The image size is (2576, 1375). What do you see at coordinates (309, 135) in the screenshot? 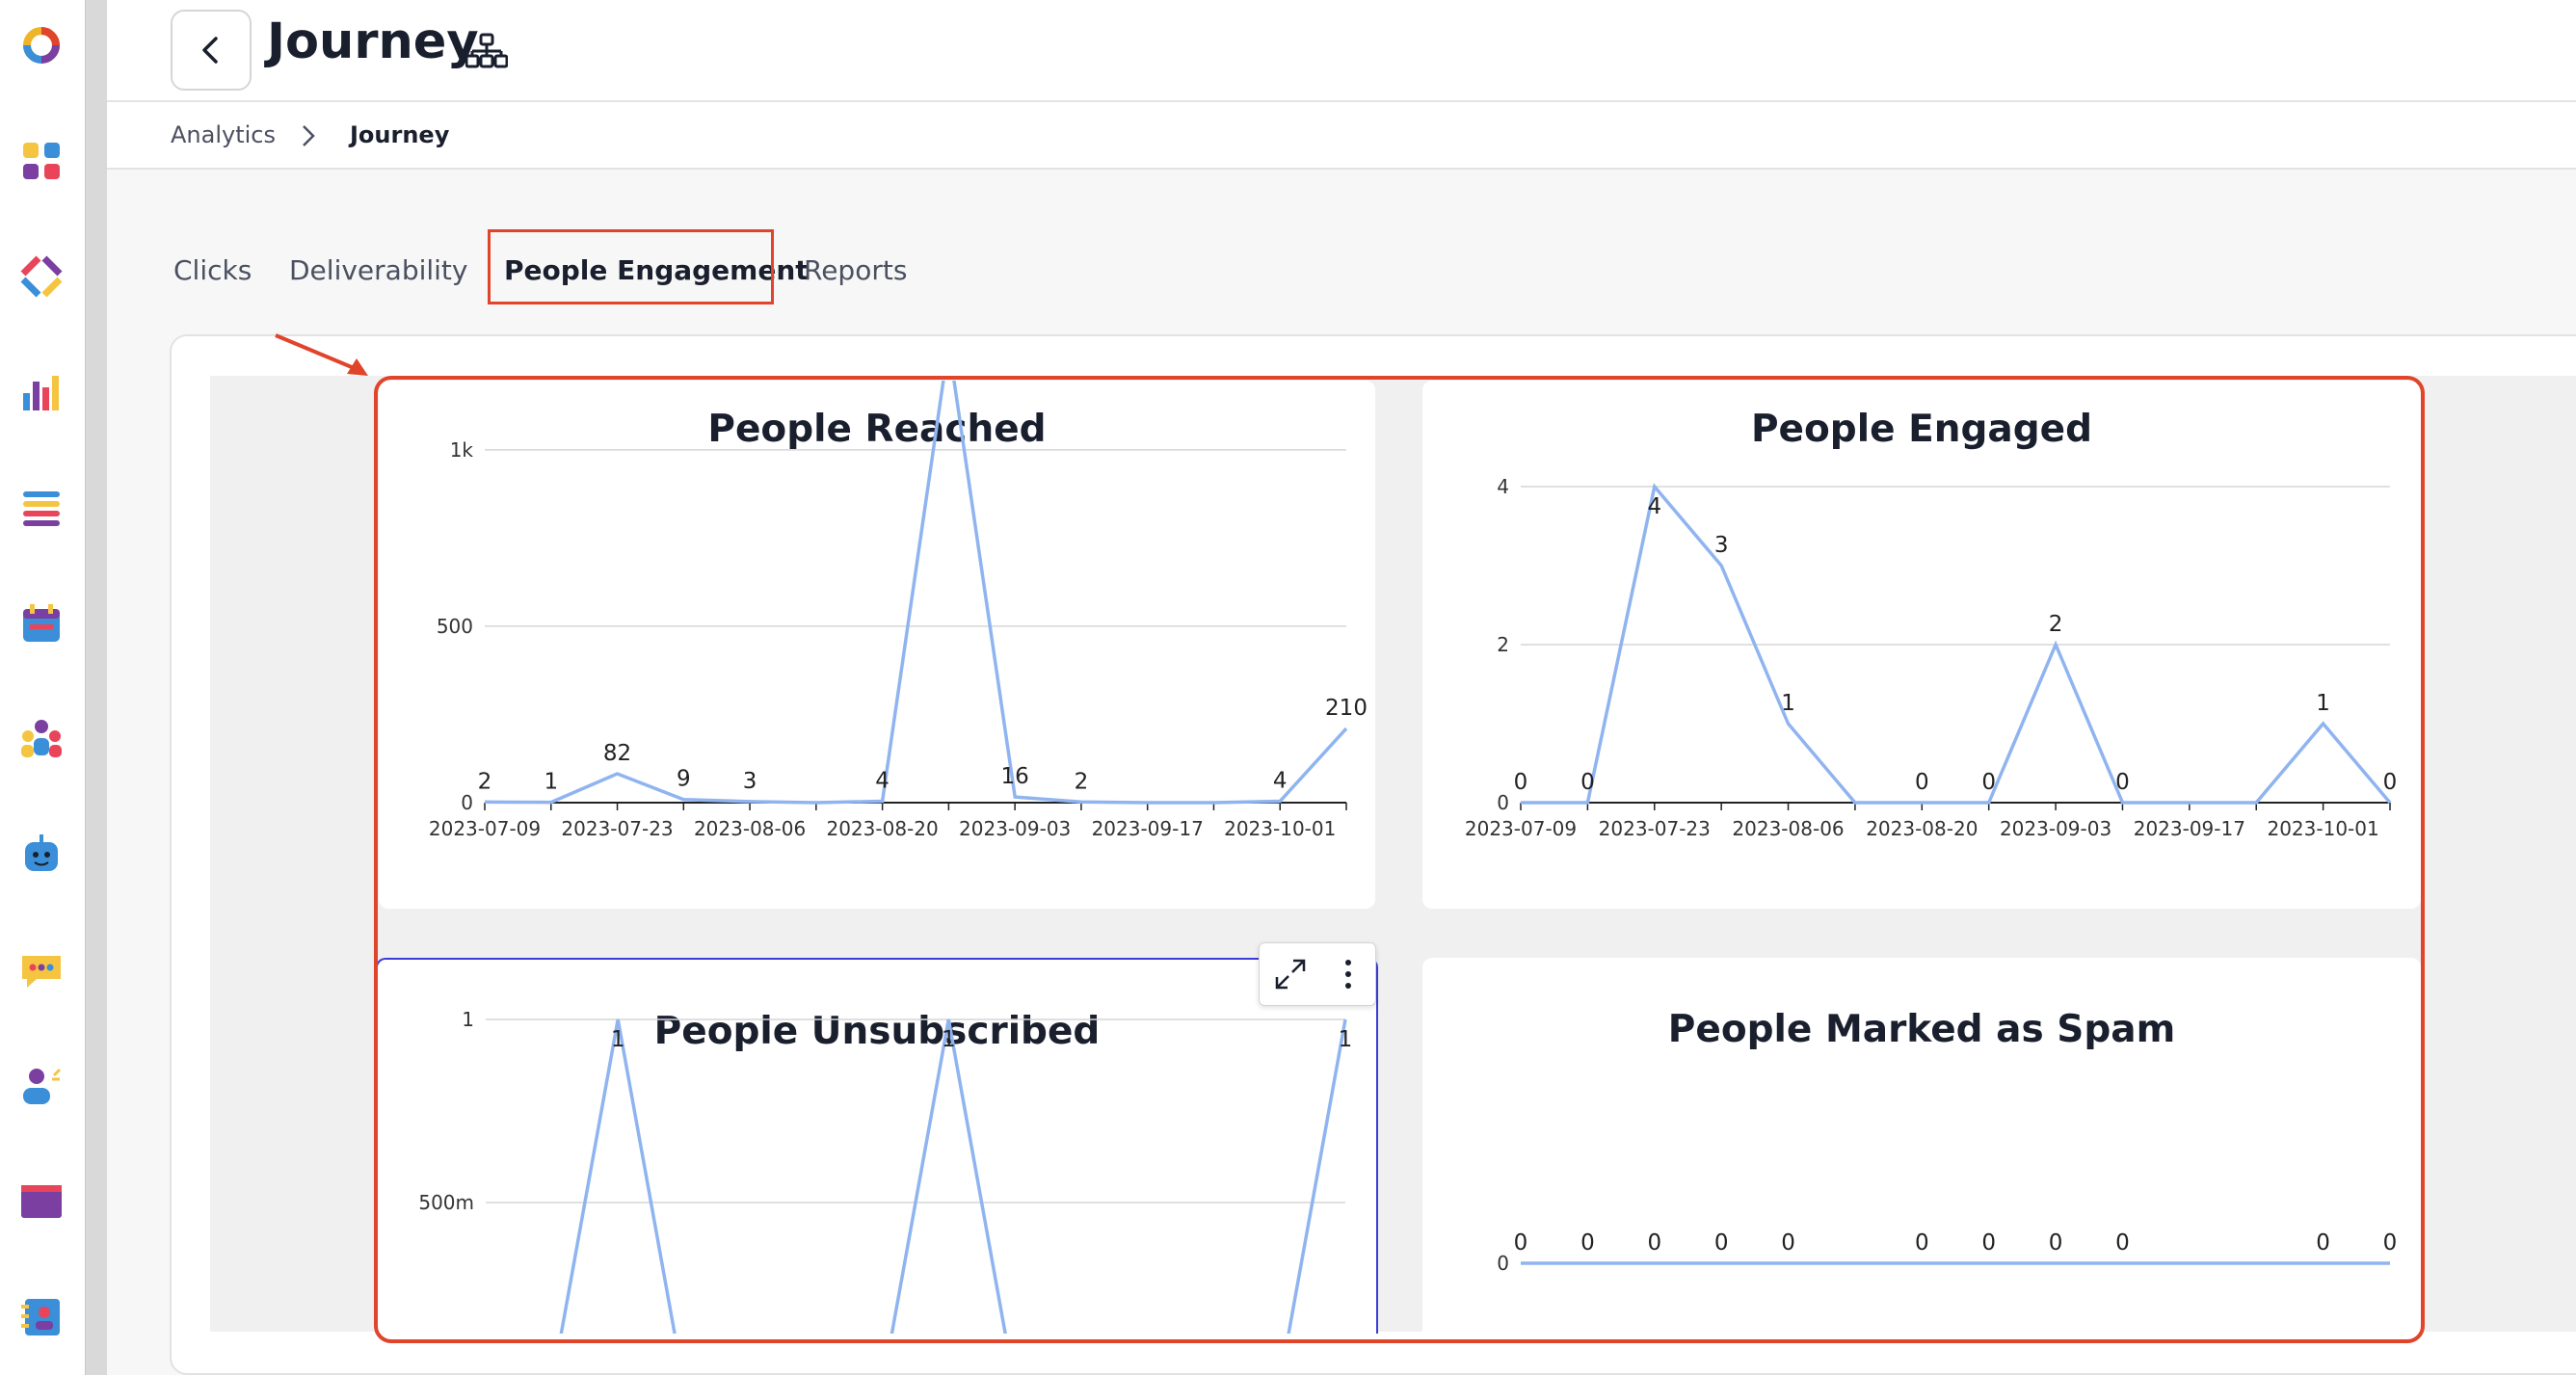
I see `chevron-right-icon` at bounding box center [309, 135].